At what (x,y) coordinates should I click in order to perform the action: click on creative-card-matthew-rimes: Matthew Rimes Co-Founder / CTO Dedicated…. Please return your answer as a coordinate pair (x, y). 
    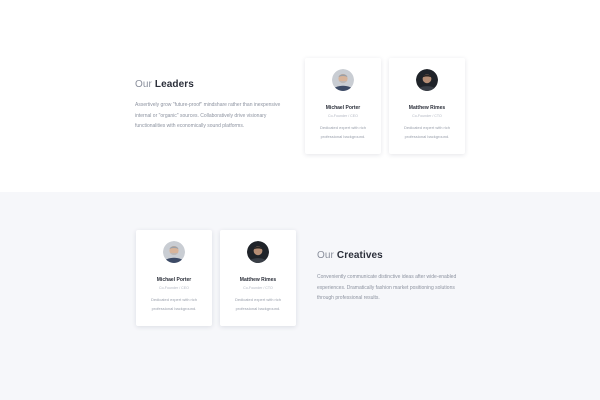
    Looking at the image, I should click on (258, 278).